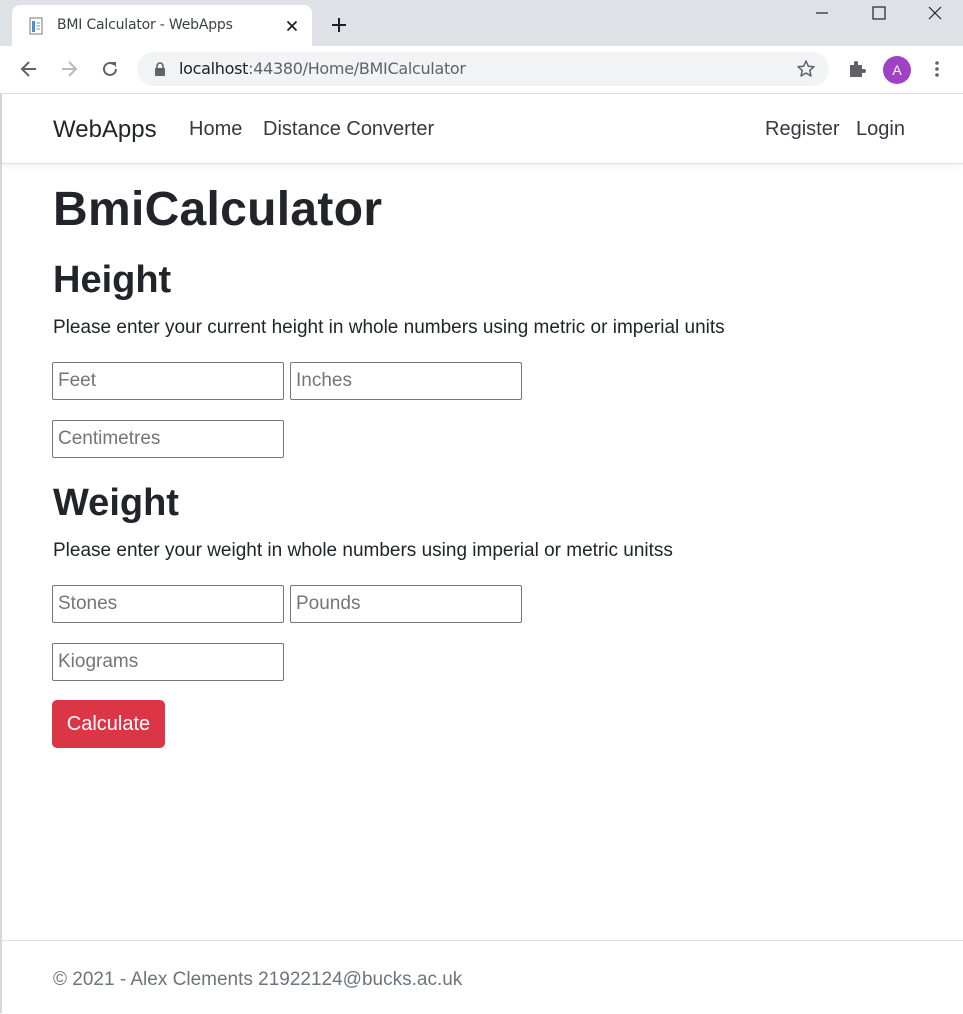 This screenshot has width=963, height=1014. I want to click on plus-icon, so click(339, 25).